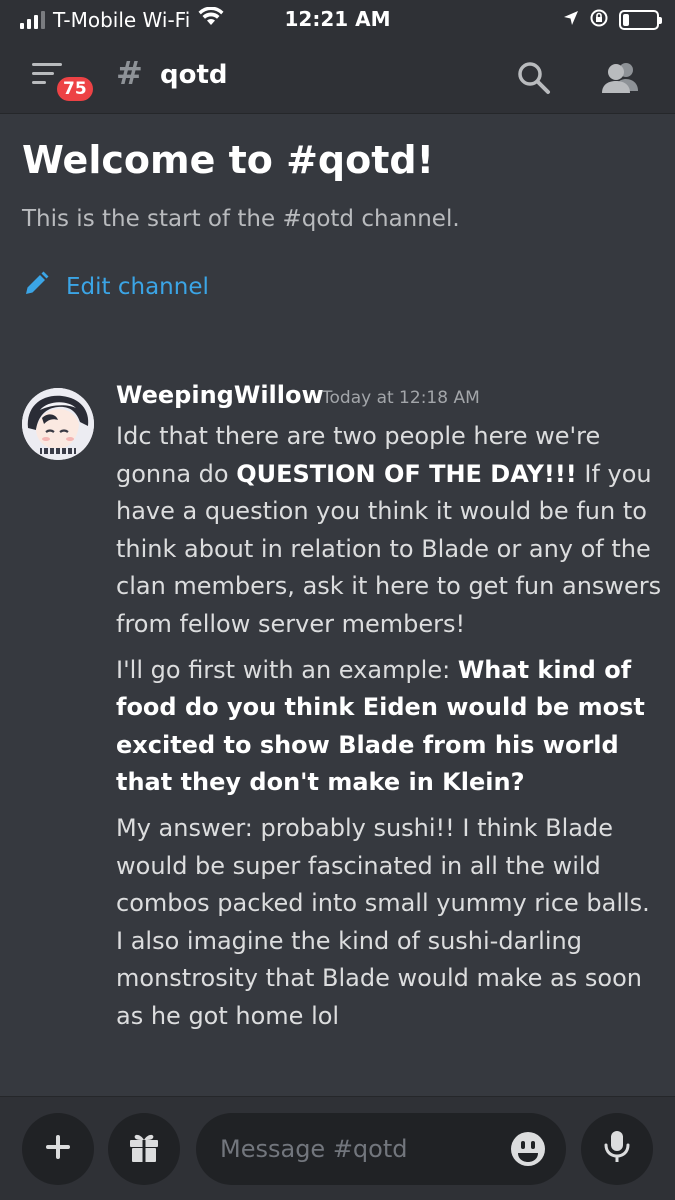 The height and width of the screenshot is (1200, 675). I want to click on channel-title: qotd, so click(194, 75).